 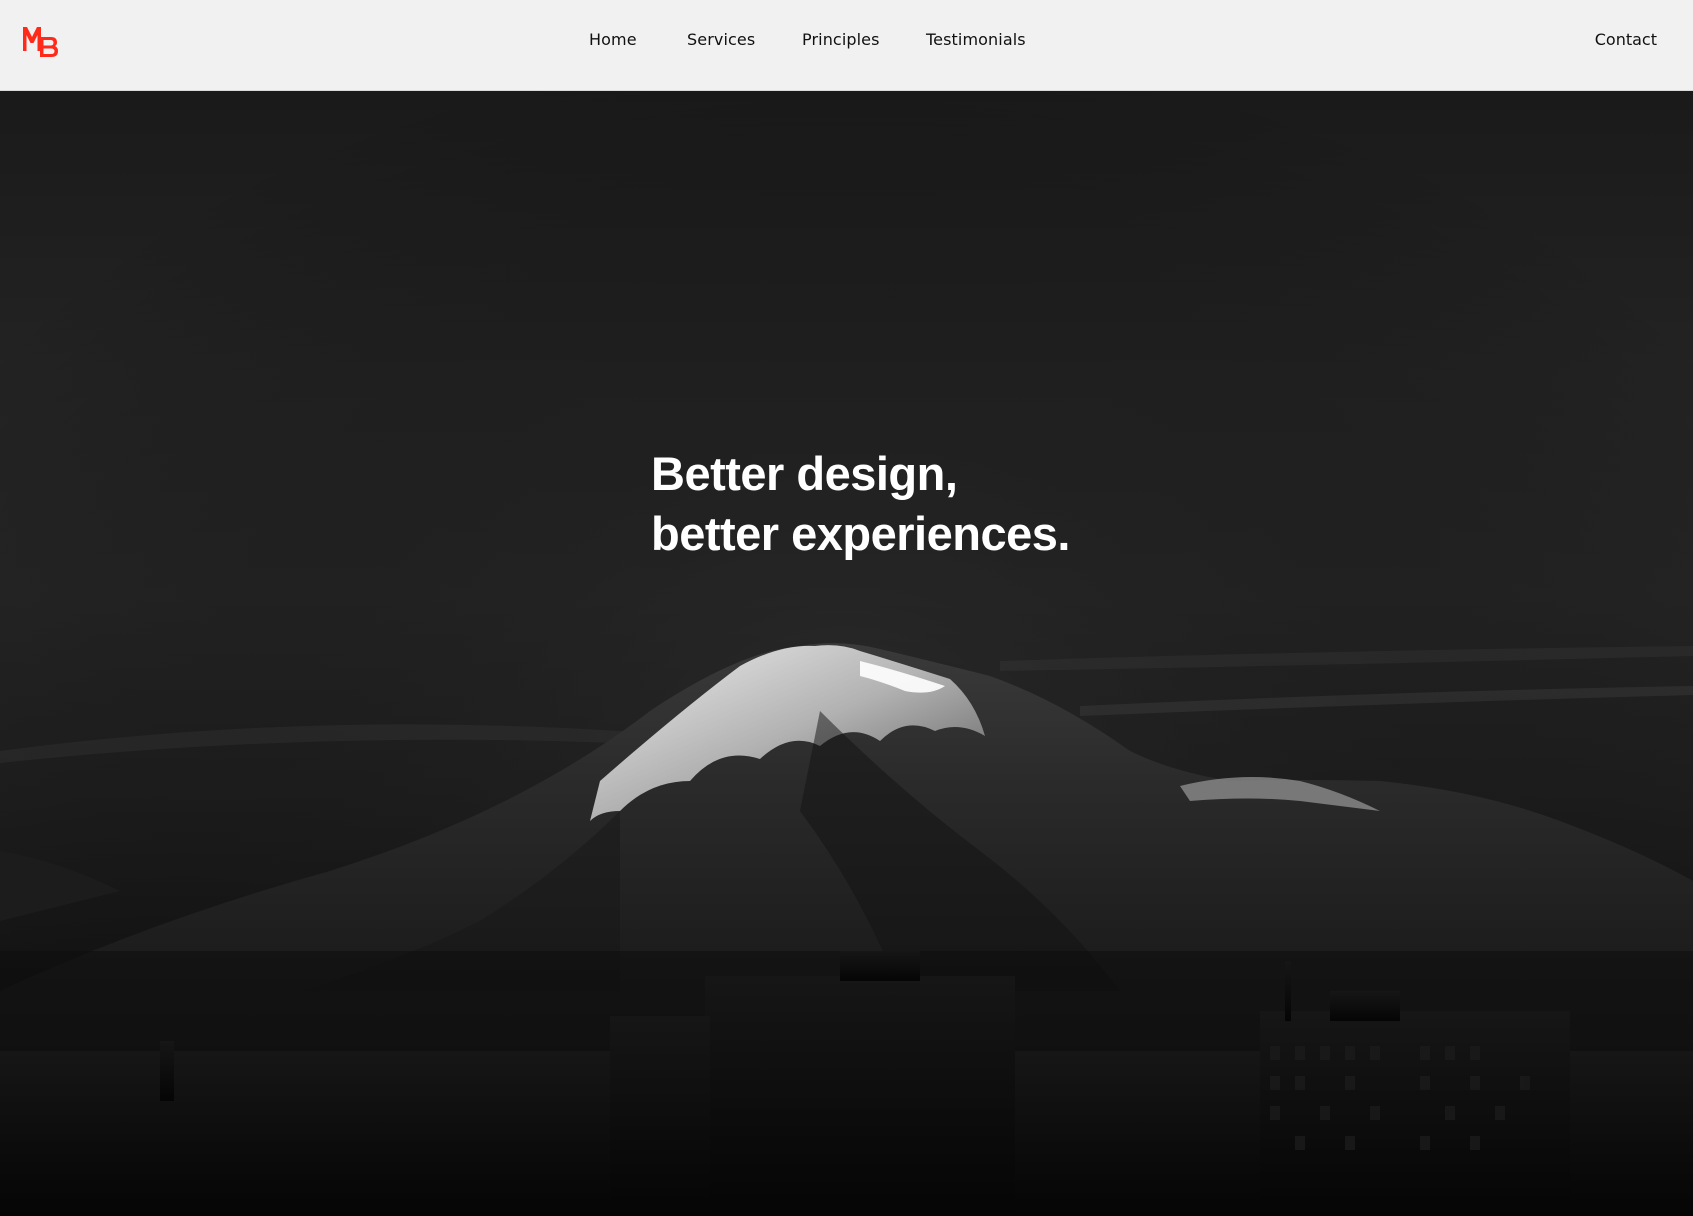 What do you see at coordinates (860, 504) in the screenshot?
I see `hero-headline: Better design, better experiences.` at bounding box center [860, 504].